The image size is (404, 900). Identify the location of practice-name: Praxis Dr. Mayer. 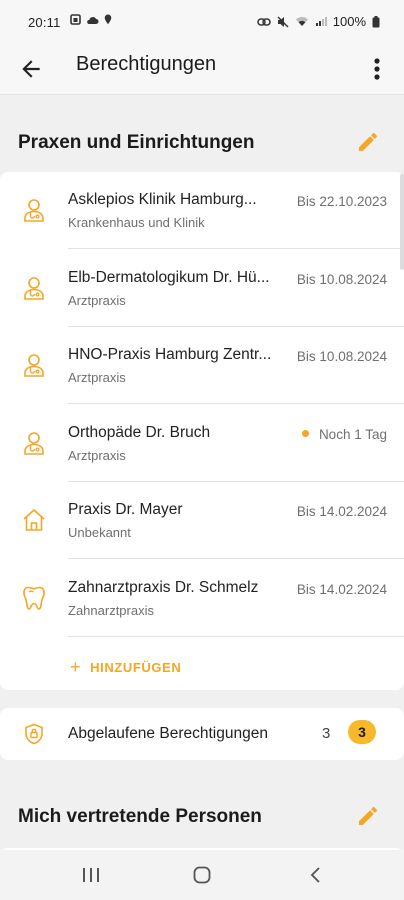
(125, 509).